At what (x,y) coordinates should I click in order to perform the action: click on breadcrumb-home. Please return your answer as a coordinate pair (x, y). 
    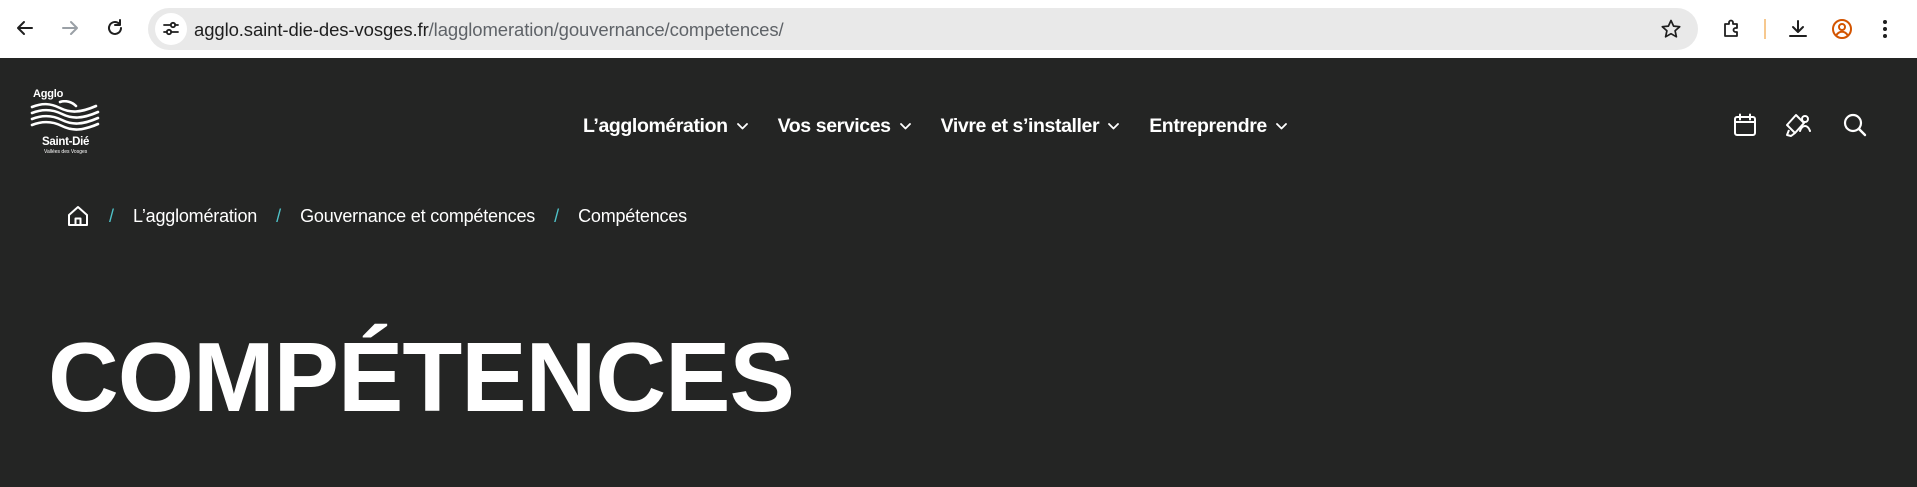
    Looking at the image, I should click on (78, 216).